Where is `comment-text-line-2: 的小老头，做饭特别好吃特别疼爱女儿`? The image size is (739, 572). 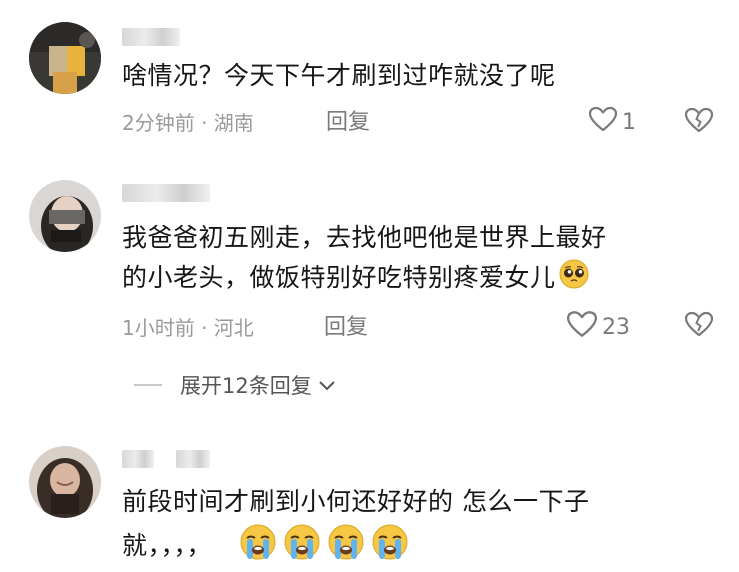 comment-text-line-2: 的小老头，做饭特别好吃特别疼爱女儿 is located at coordinates (422, 279).